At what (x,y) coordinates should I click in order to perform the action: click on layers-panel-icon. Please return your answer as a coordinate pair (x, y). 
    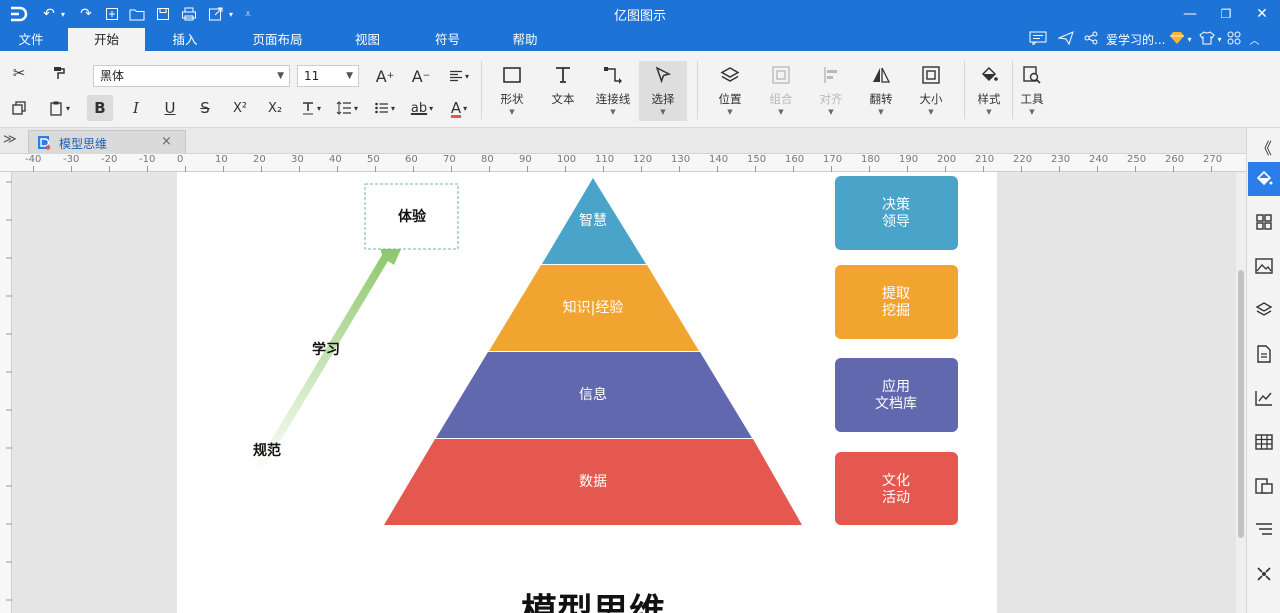
    Looking at the image, I should click on (1264, 310).